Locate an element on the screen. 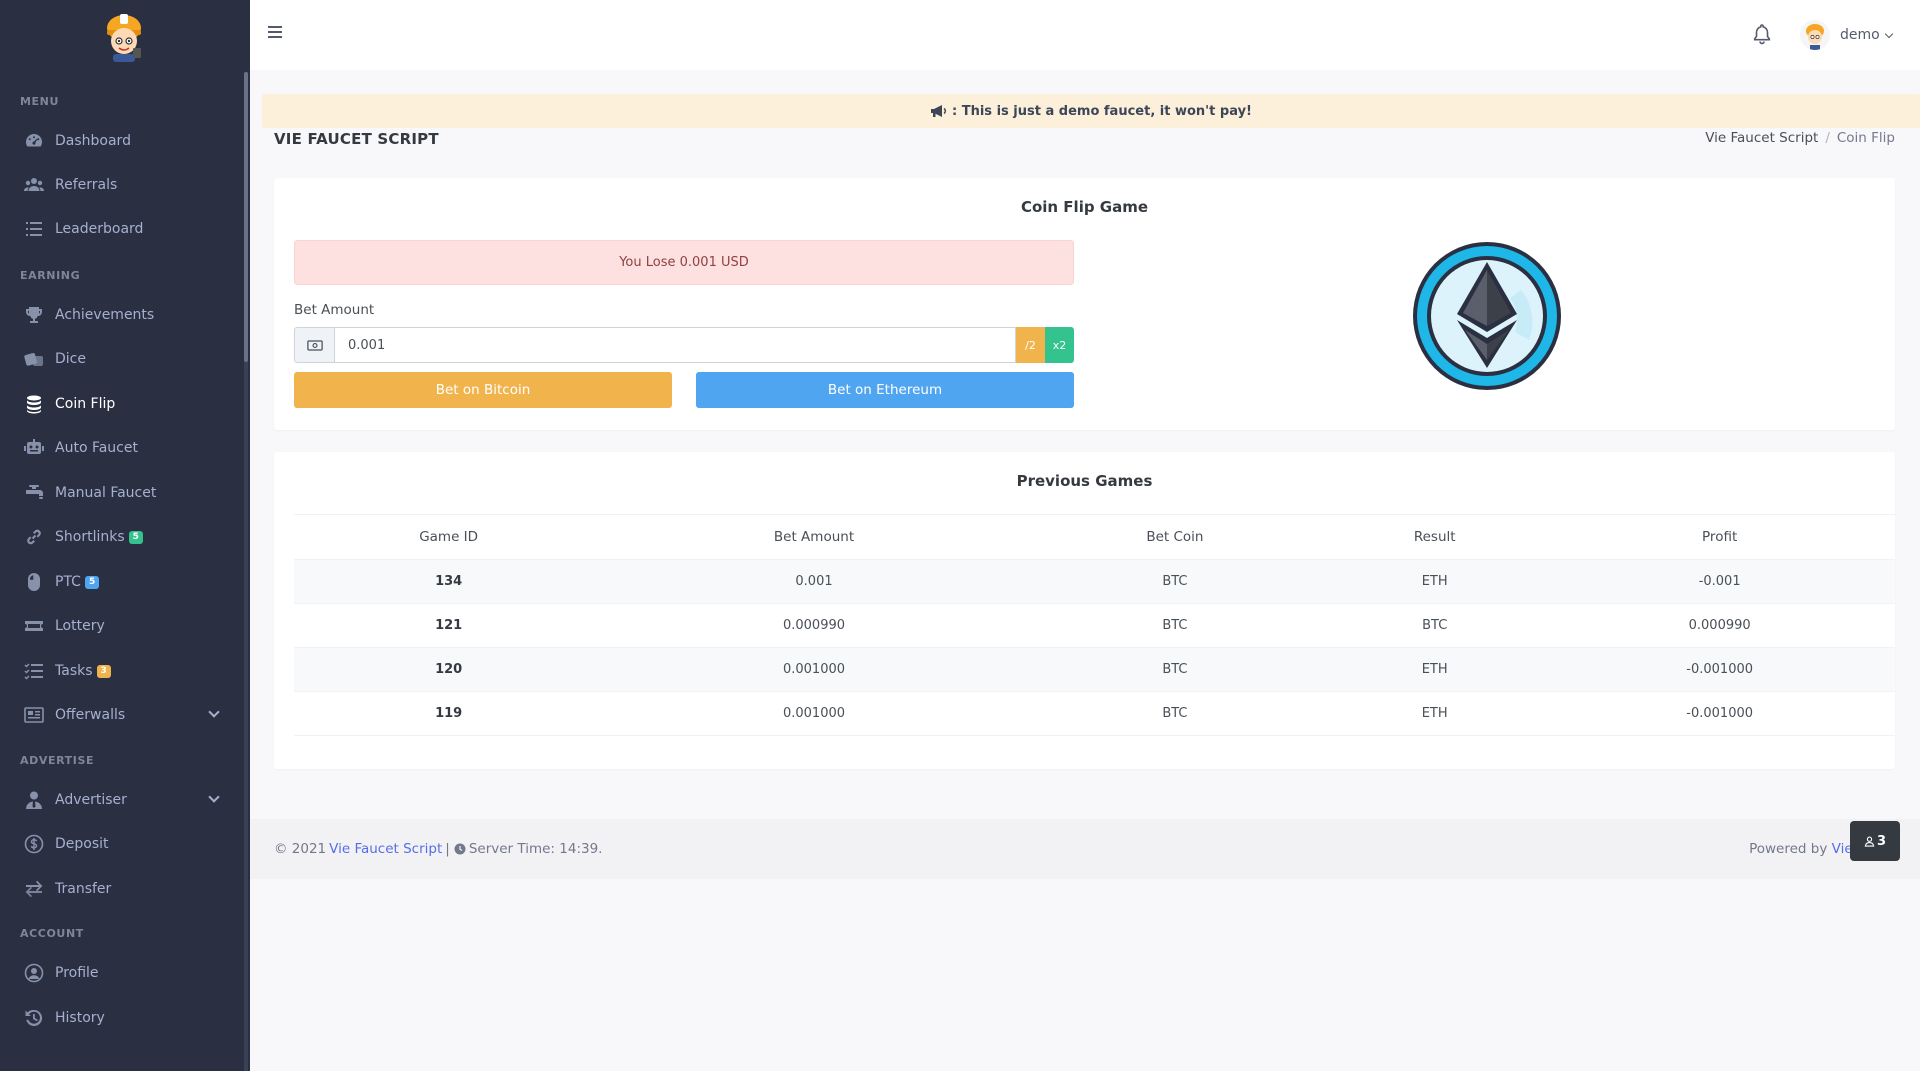 This screenshot has height=1071, width=1920. user-tie-icon is located at coordinates (34, 800).